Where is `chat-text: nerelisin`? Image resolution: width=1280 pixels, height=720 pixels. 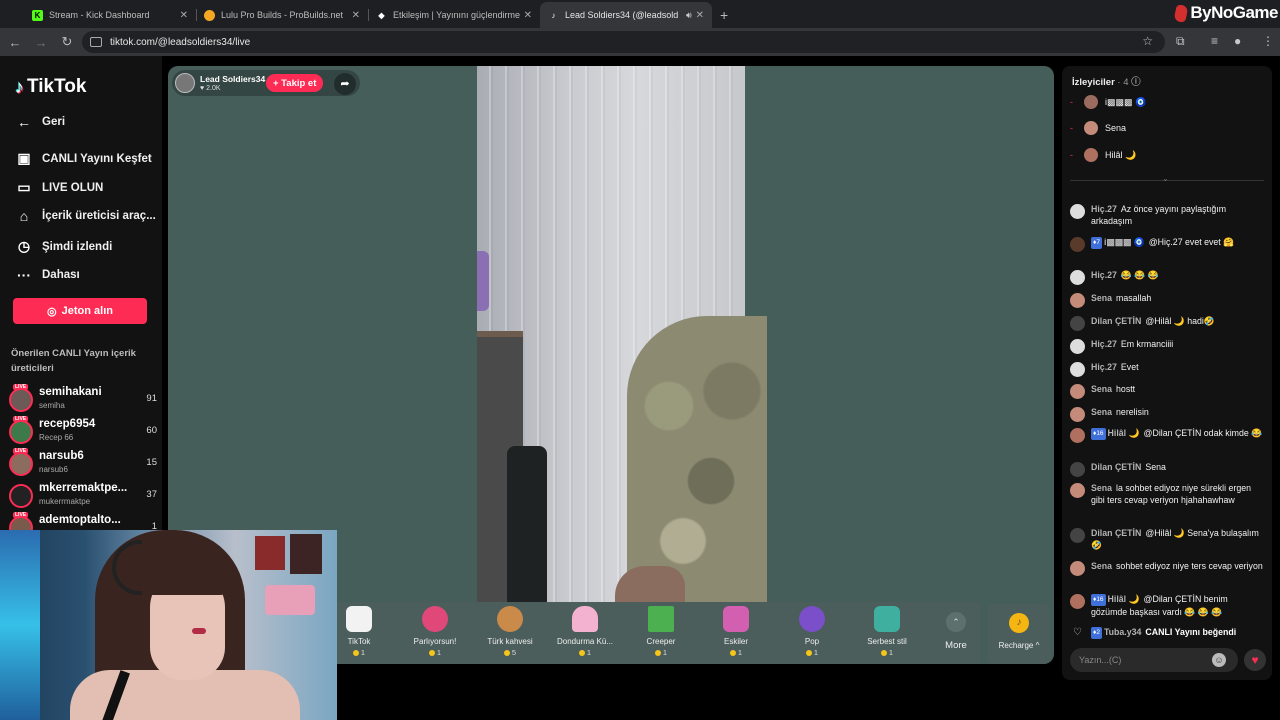
chat-text: nerelisin is located at coordinates (1132, 412).